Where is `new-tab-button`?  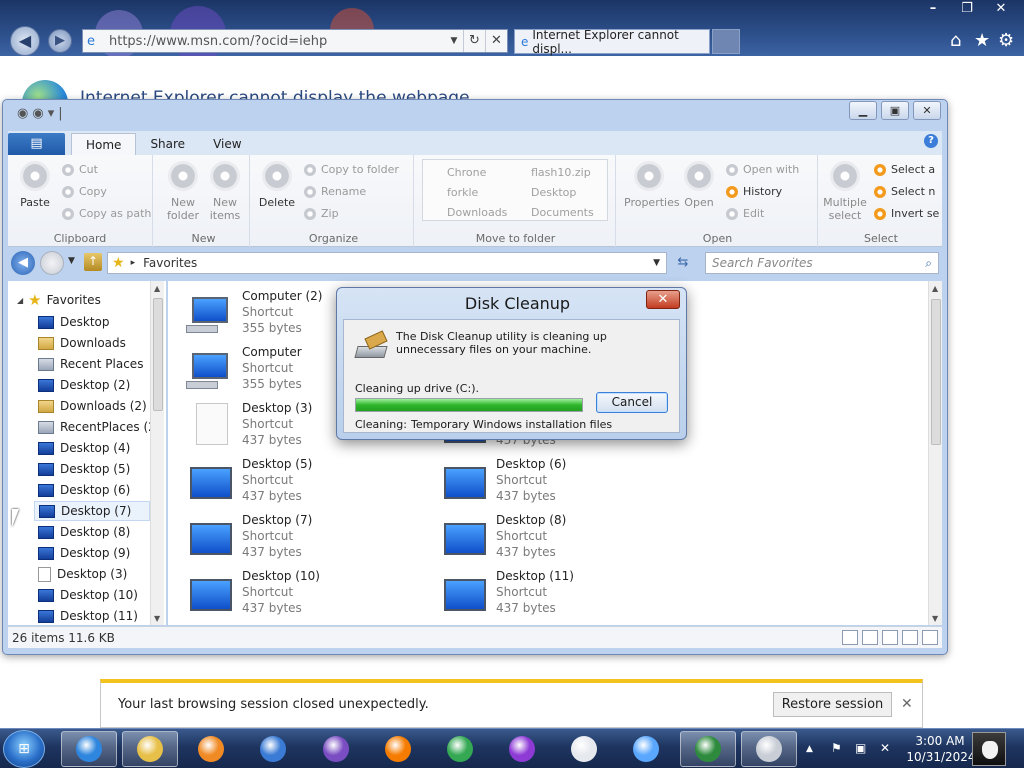 new-tab-button is located at coordinates (726, 41).